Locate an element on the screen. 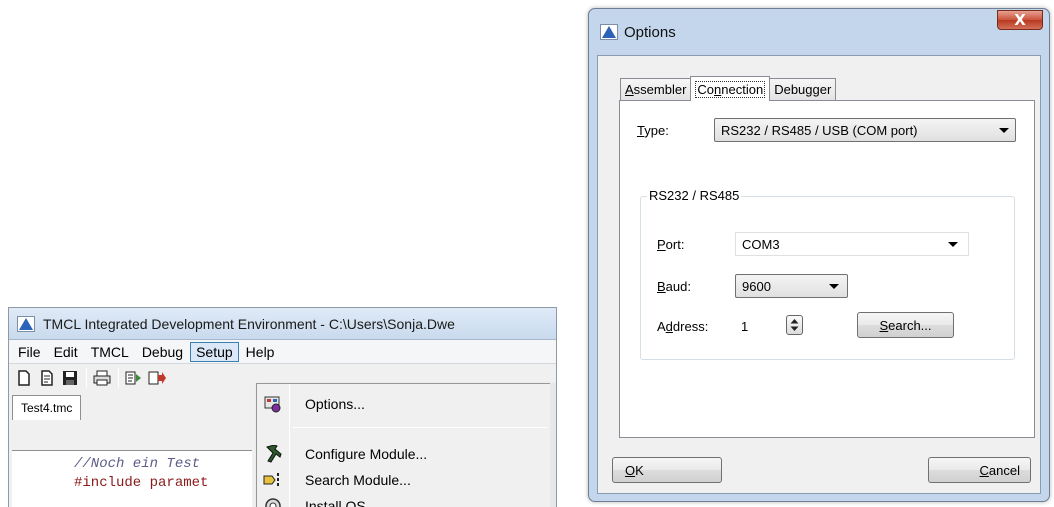  tab-test4: Test4.tmc is located at coordinates (47, 407).